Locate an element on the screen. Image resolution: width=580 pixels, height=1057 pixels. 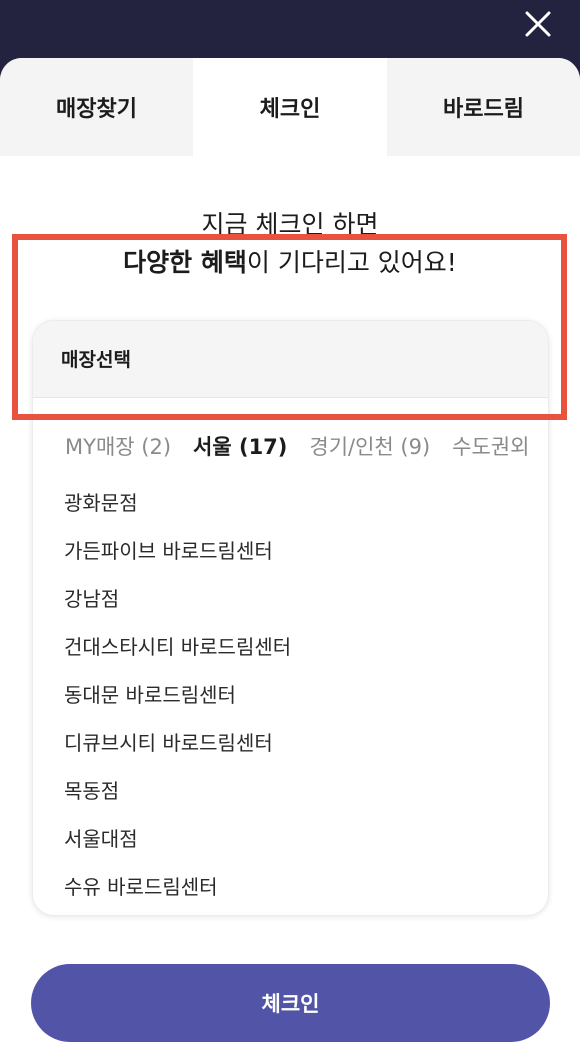
list-item: 서울대점 is located at coordinates (284, 839).